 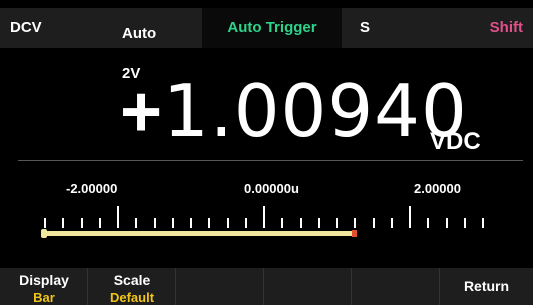 What do you see at coordinates (132, 297) in the screenshot?
I see `softkey-scale-value: Default` at bounding box center [132, 297].